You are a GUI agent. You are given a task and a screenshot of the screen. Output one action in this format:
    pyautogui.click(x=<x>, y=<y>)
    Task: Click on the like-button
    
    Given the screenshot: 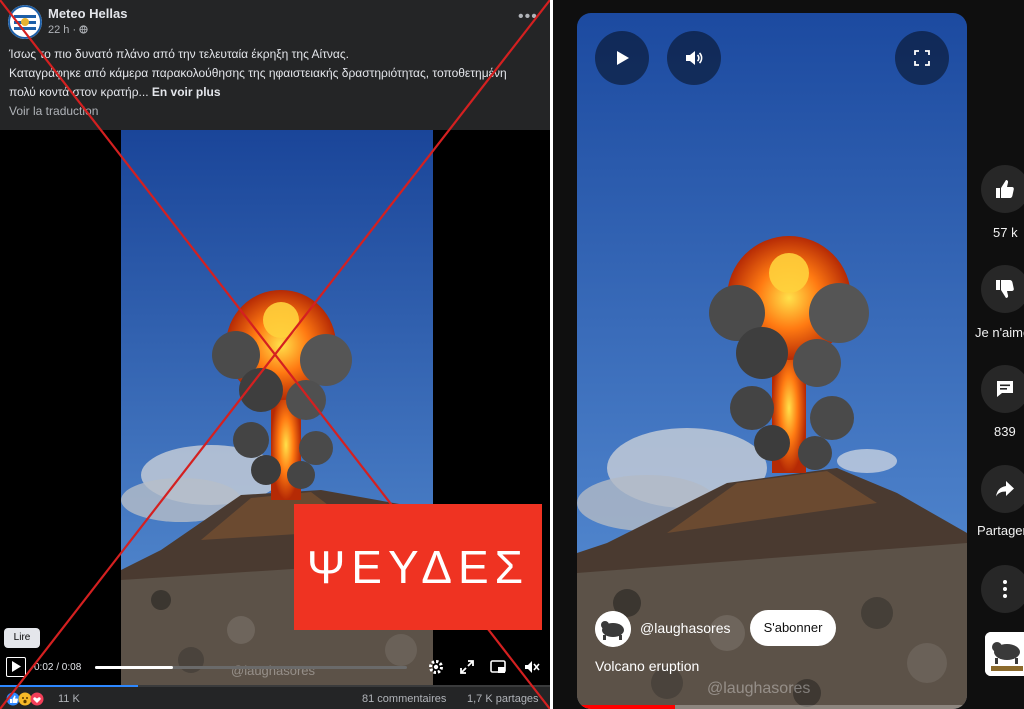 What is the action you would take?
    pyautogui.click(x=1002, y=189)
    